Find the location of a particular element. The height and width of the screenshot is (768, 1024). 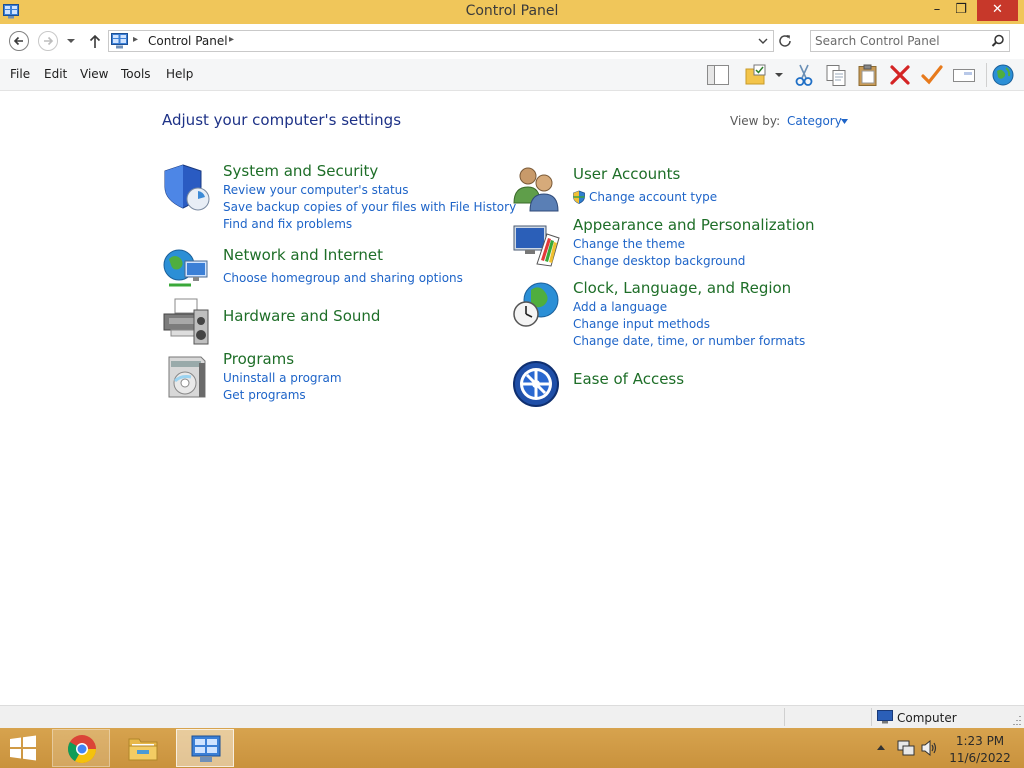

link-change-theme: Change the theme is located at coordinates (629, 244).